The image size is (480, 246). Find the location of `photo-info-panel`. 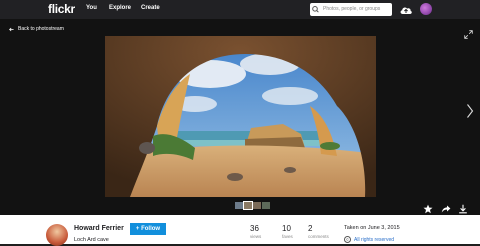

photo-info-panel is located at coordinates (240, 229).